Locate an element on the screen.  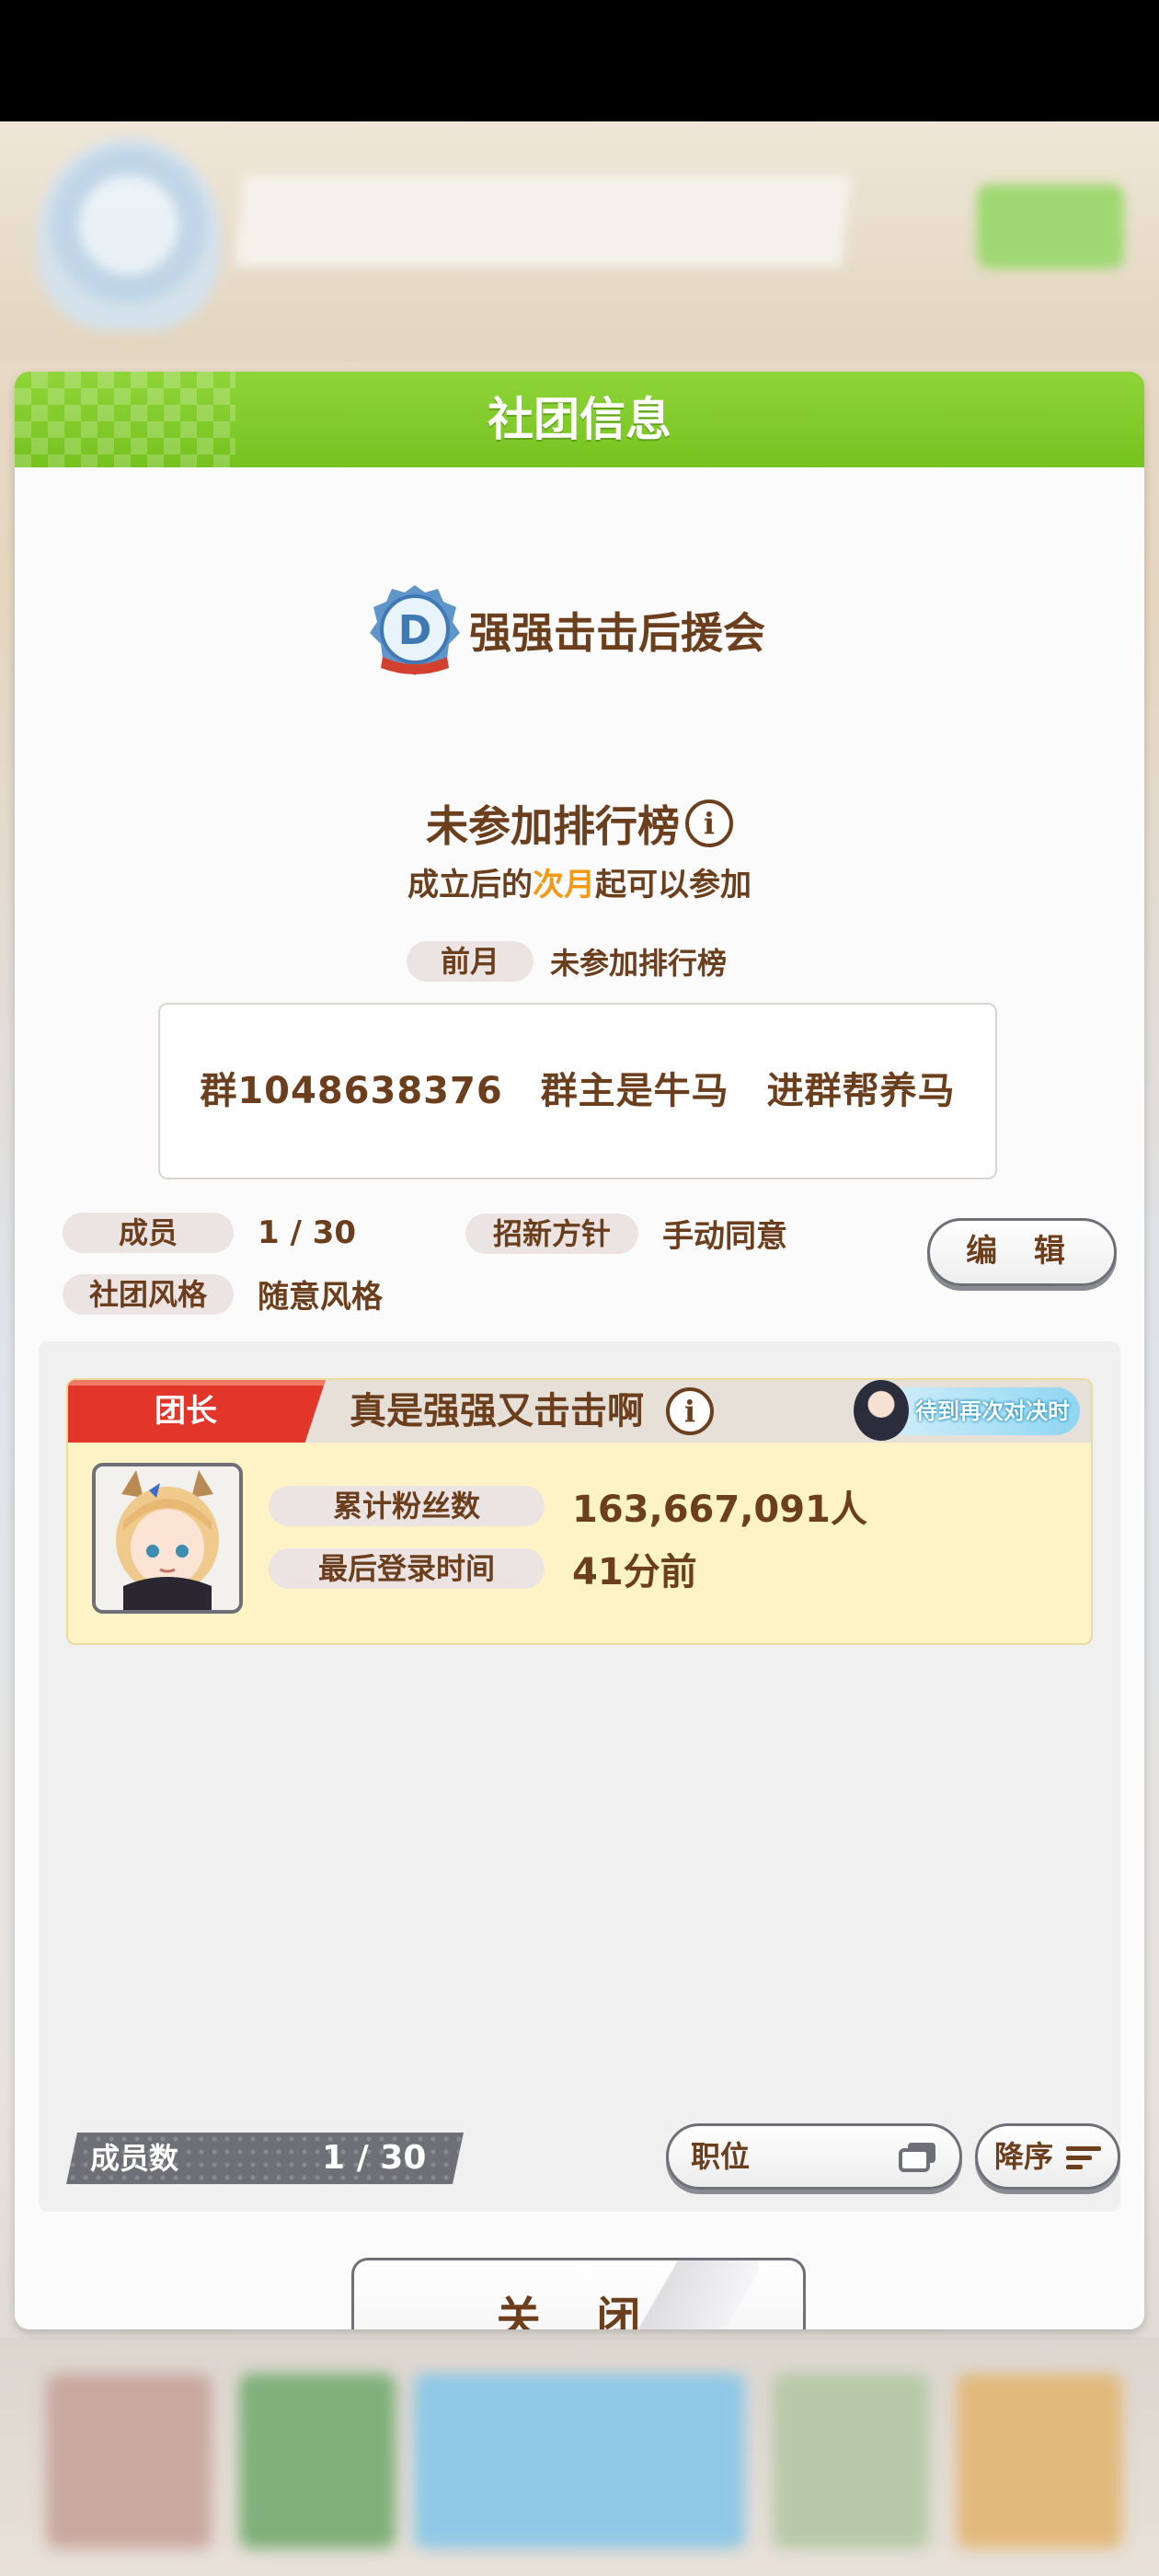
club-description: 群1048638376 群主是牛马 进群帮养马 is located at coordinates (578, 1091).